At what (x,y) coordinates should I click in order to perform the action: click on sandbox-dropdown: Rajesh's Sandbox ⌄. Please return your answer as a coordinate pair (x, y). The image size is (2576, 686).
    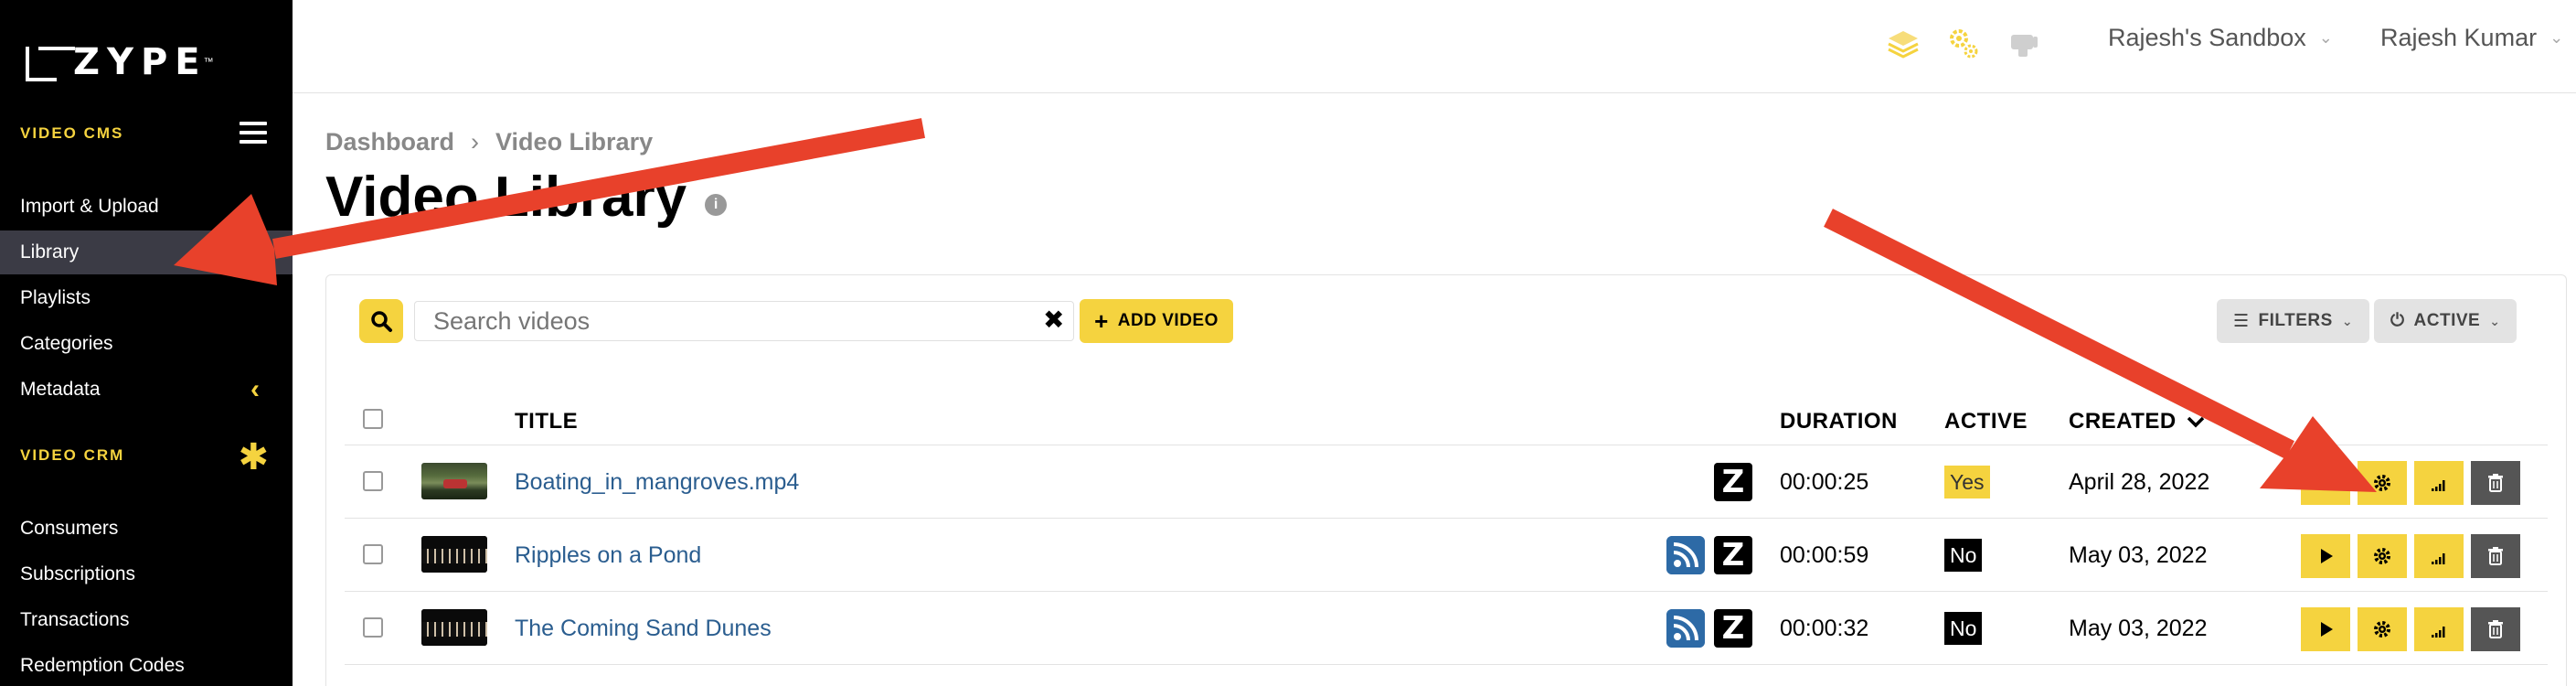
    Looking at the image, I should click on (2221, 38).